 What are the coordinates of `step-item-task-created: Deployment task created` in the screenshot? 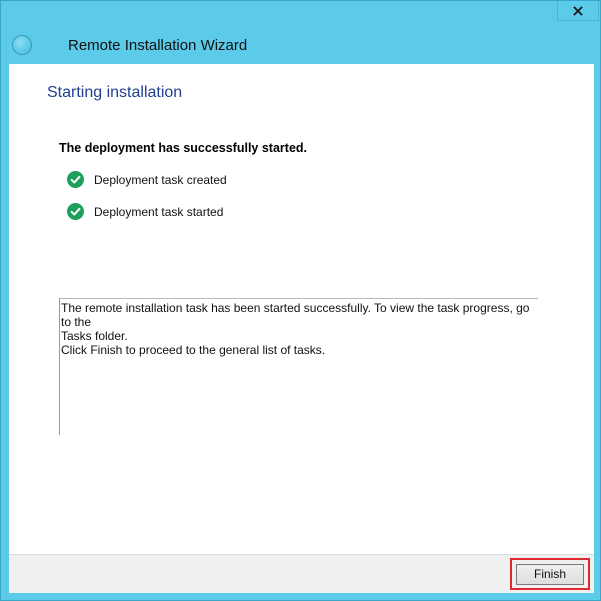 It's located at (147, 179).